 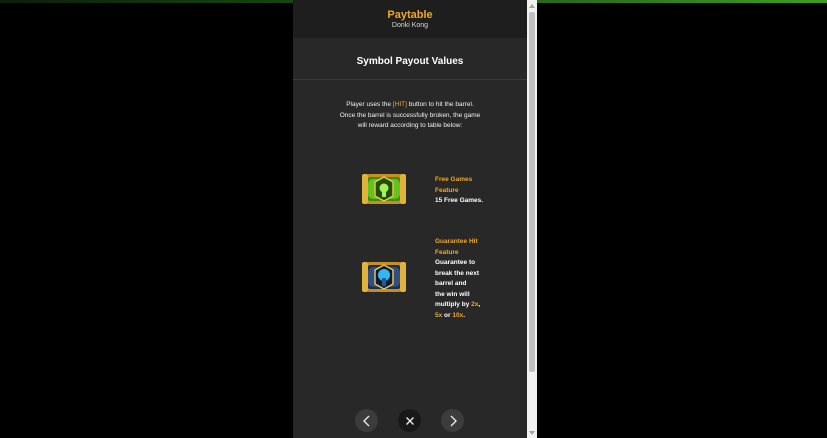 I want to click on section-divider, so click(x=410, y=79).